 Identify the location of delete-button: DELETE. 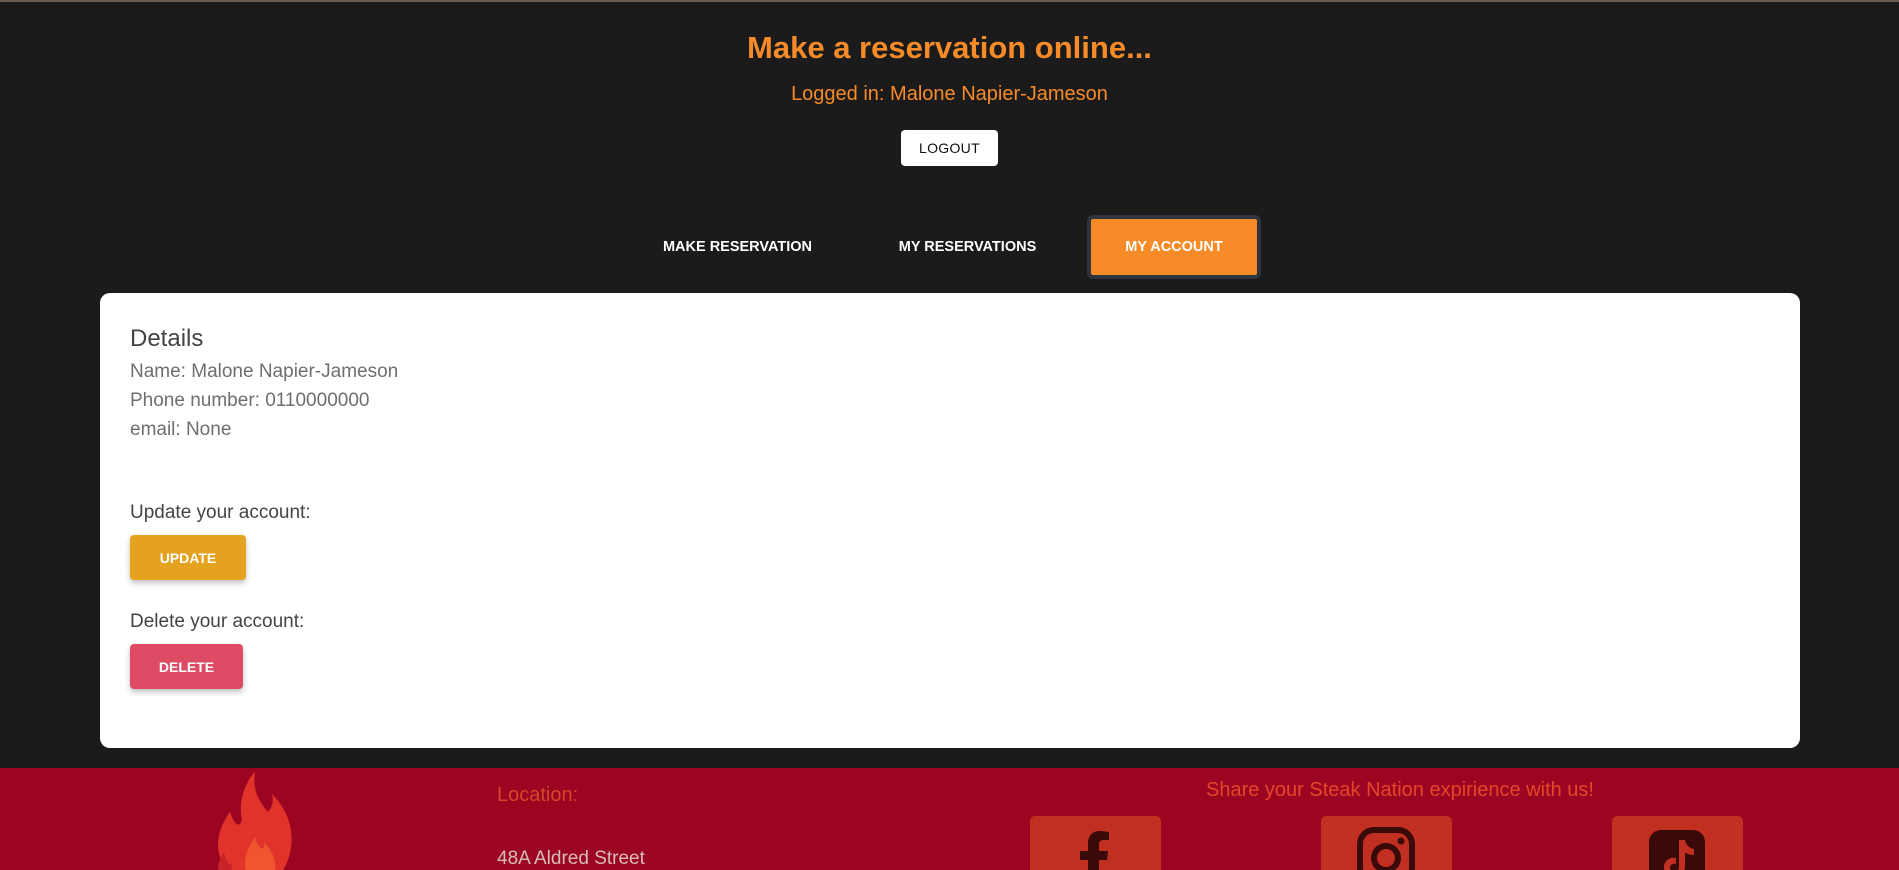
(186, 666).